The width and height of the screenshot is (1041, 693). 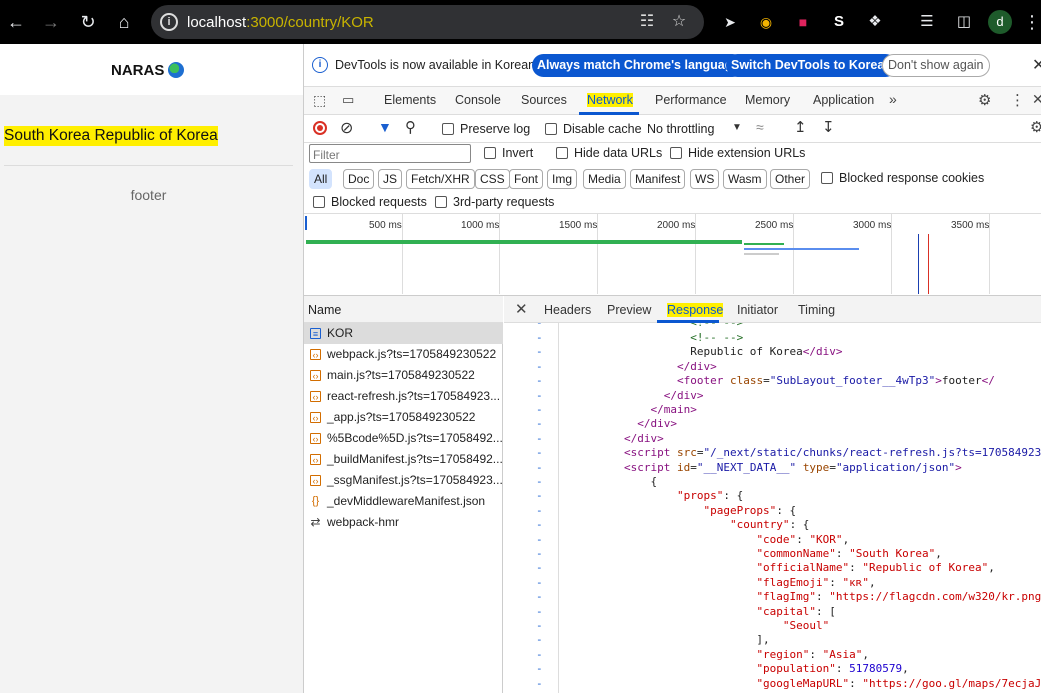 I want to click on settings-gear-icon: ⚙, so click(x=984, y=100).